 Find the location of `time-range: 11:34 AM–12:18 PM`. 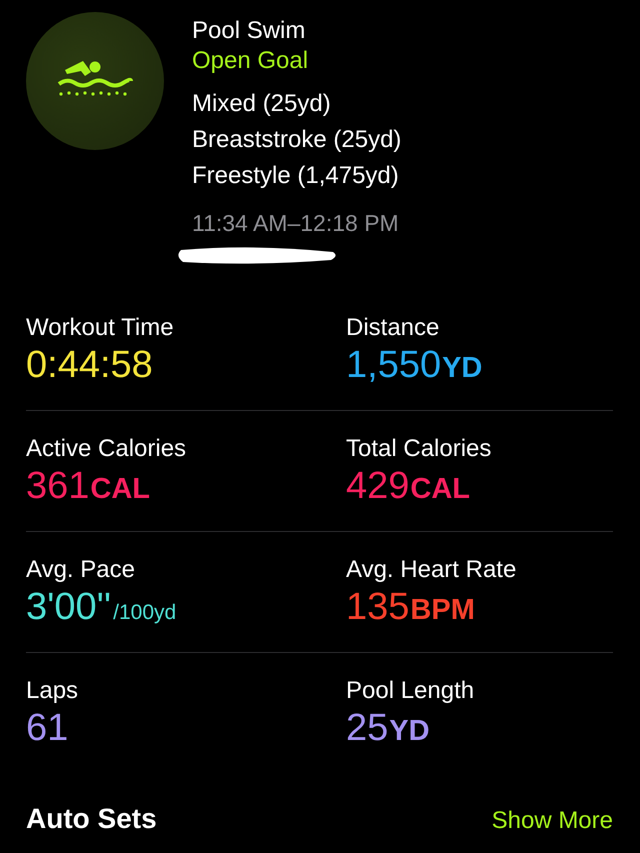

time-range: 11:34 AM–12:18 PM is located at coordinates (296, 223).